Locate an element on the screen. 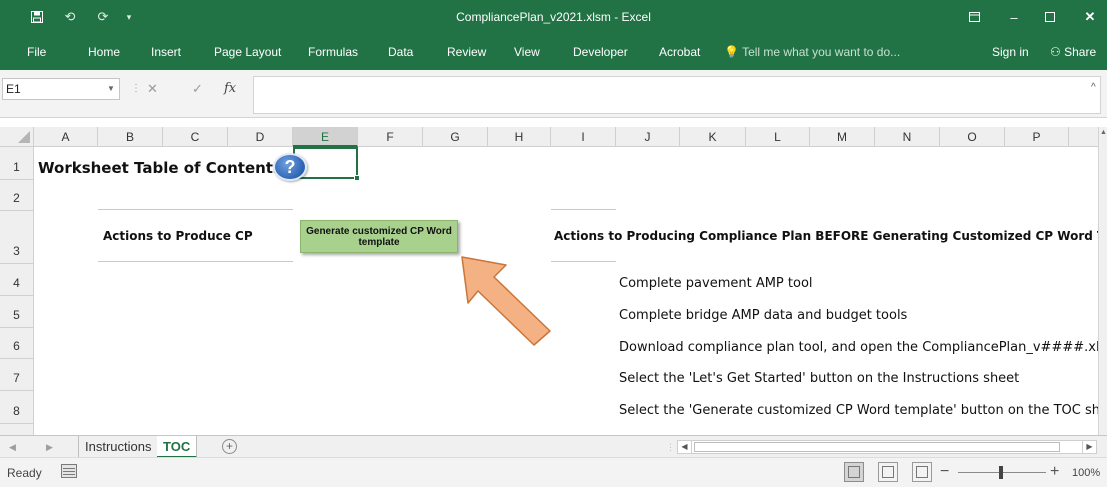 This screenshot has height=487, width=1107. row-header: 8 is located at coordinates (17, 407).